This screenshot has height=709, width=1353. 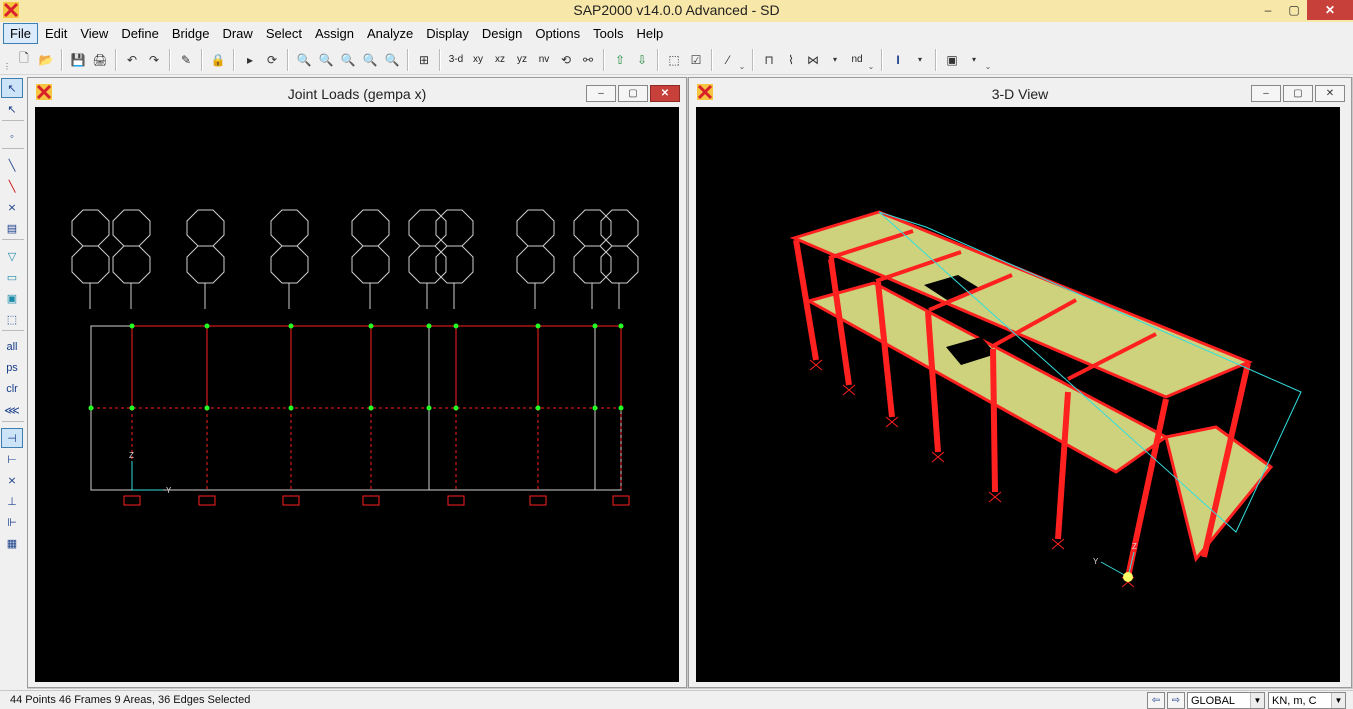 What do you see at coordinates (12, 277) in the screenshot?
I see `draw-rect-area-icon: ▭` at bounding box center [12, 277].